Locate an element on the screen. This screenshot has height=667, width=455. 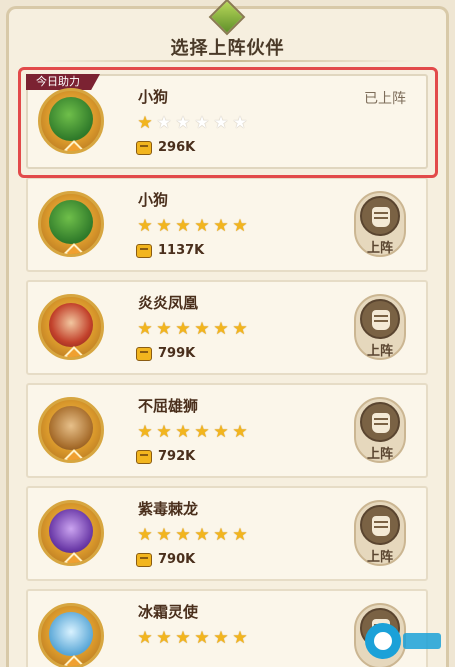
ice-spirit-portrait is located at coordinates (71, 634).